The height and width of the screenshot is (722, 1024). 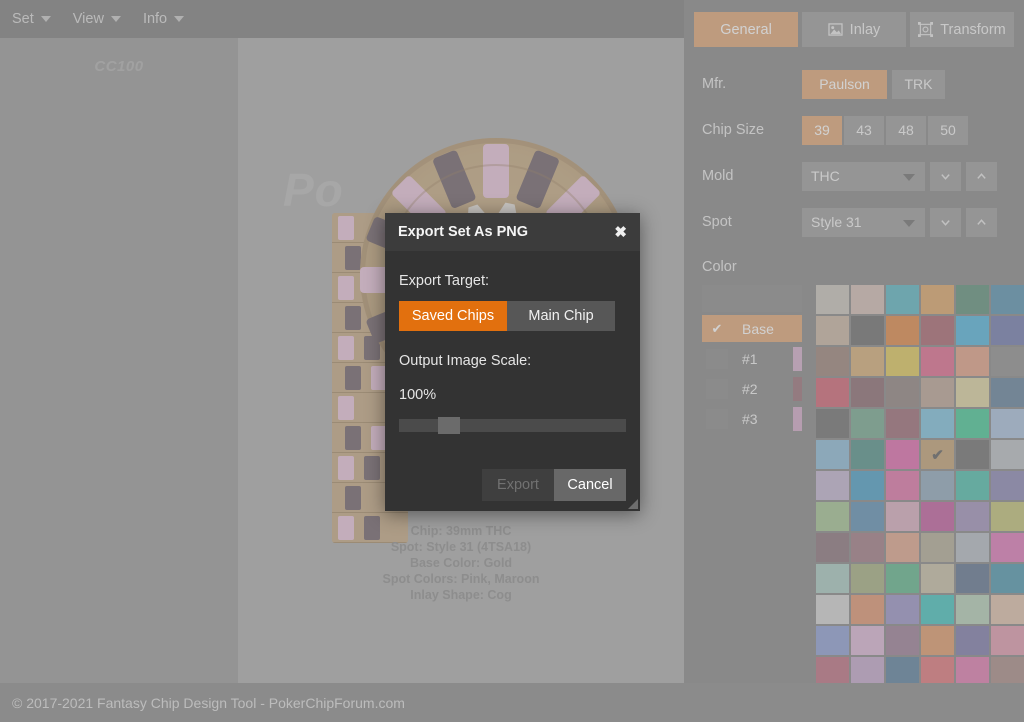 I want to click on output-scale-slider, so click(x=512, y=425).